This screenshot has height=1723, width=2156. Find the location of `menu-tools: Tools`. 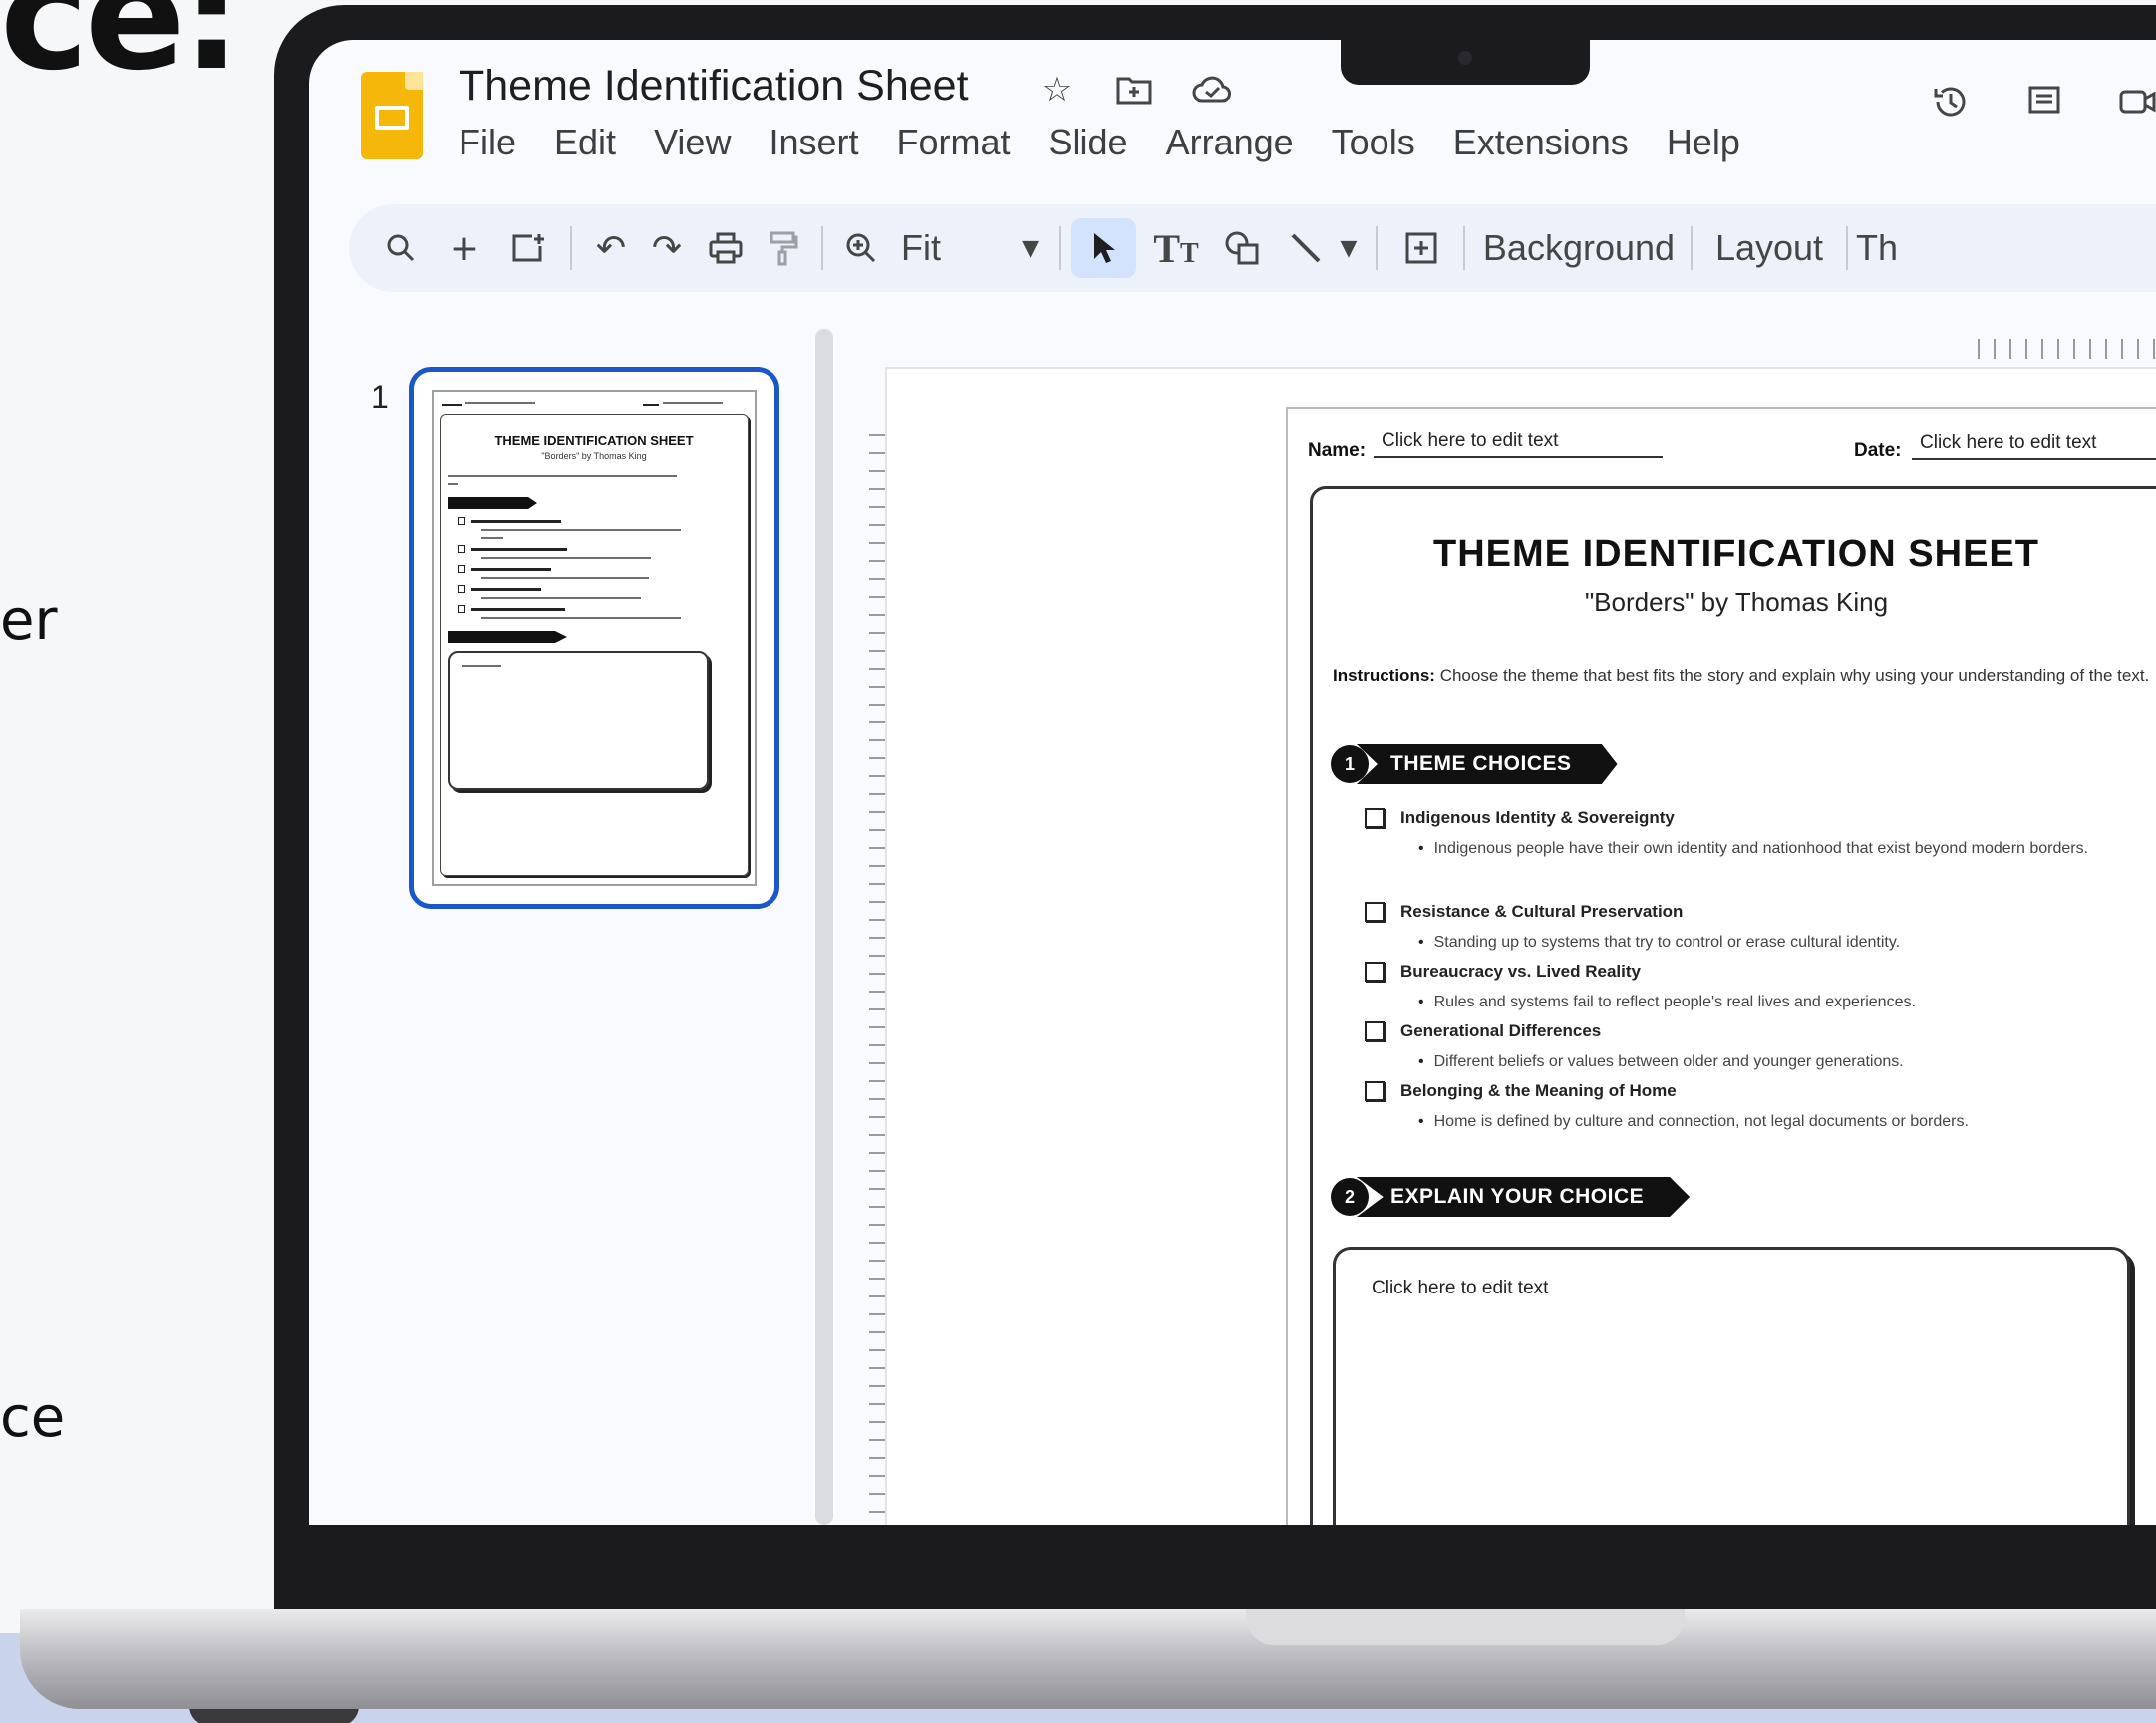

menu-tools: Tools is located at coordinates (1373, 142).